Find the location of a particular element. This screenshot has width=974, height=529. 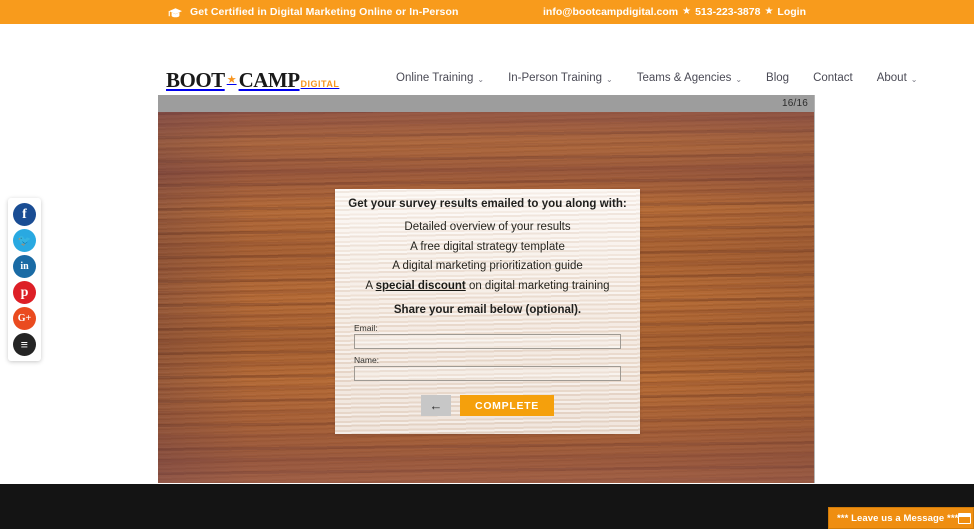

nav-label-blog: Blog is located at coordinates (778, 78).